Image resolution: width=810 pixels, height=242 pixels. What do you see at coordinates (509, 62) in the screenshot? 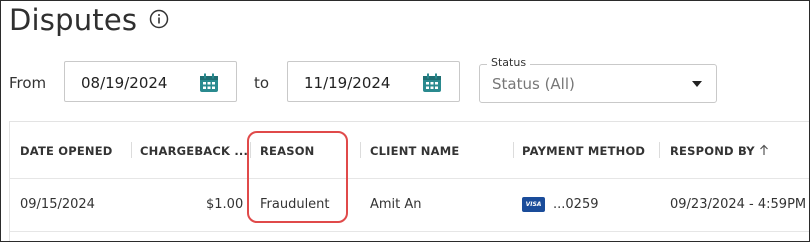
I see `status-label: Status` at bounding box center [509, 62].